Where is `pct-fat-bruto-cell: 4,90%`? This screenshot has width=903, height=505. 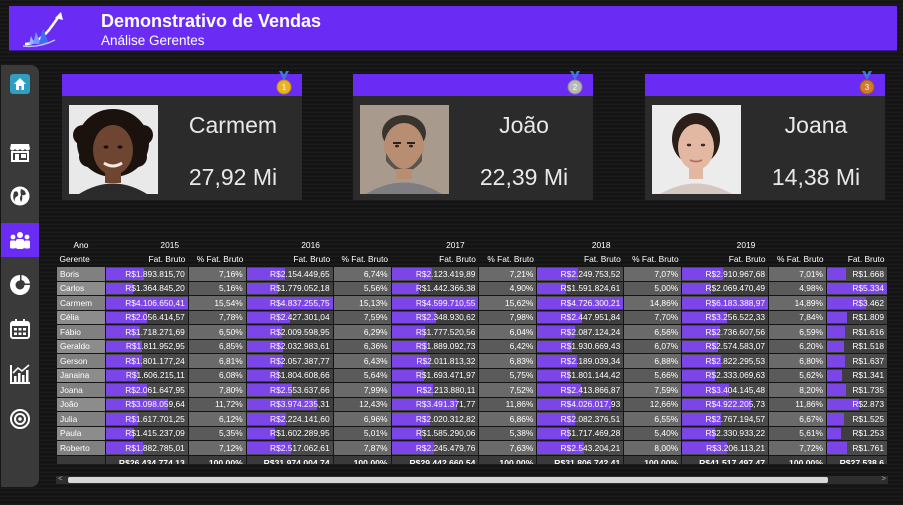 pct-fat-bruto-cell: 4,90% is located at coordinates (508, 288).